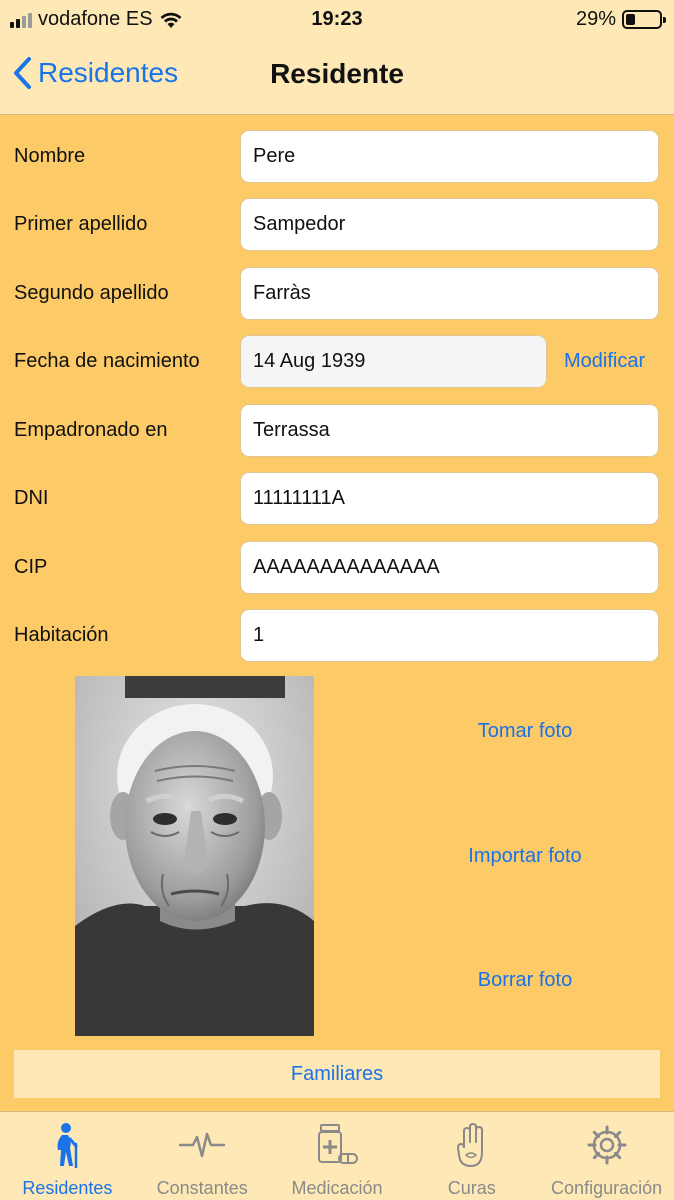 This screenshot has width=674, height=1200. I want to click on delete-photo-button: Borrar foto, so click(525, 980).